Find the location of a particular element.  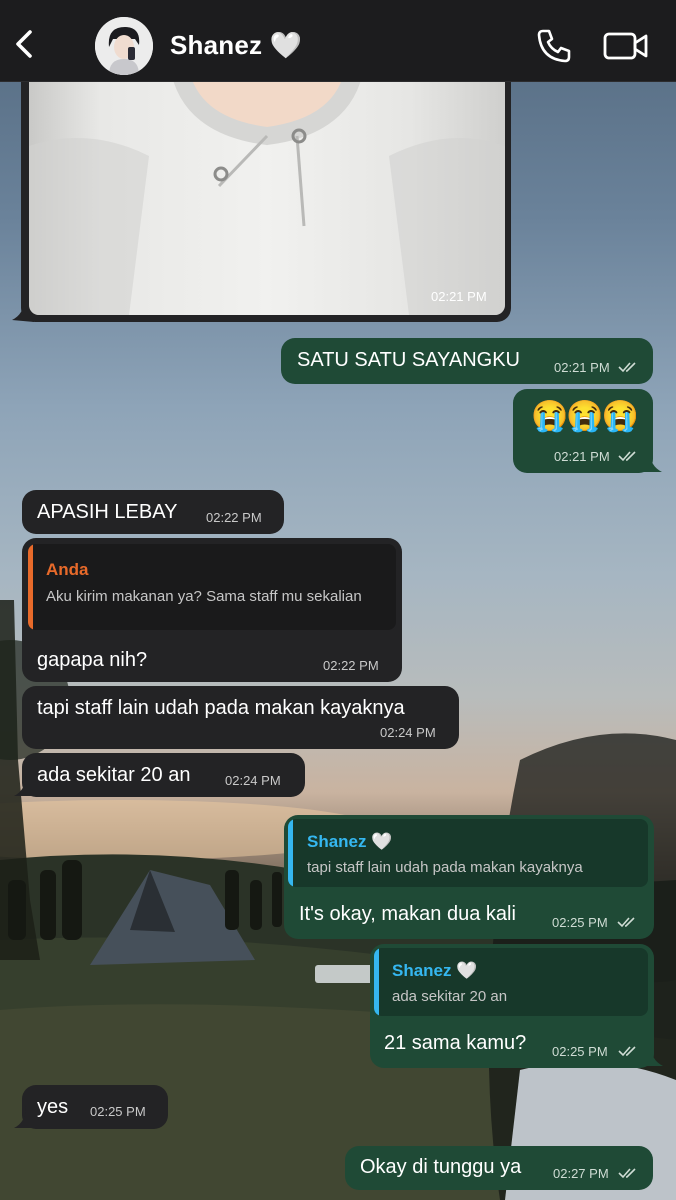

reply-text: ada sekitar 20 an is located at coordinates (450, 996).